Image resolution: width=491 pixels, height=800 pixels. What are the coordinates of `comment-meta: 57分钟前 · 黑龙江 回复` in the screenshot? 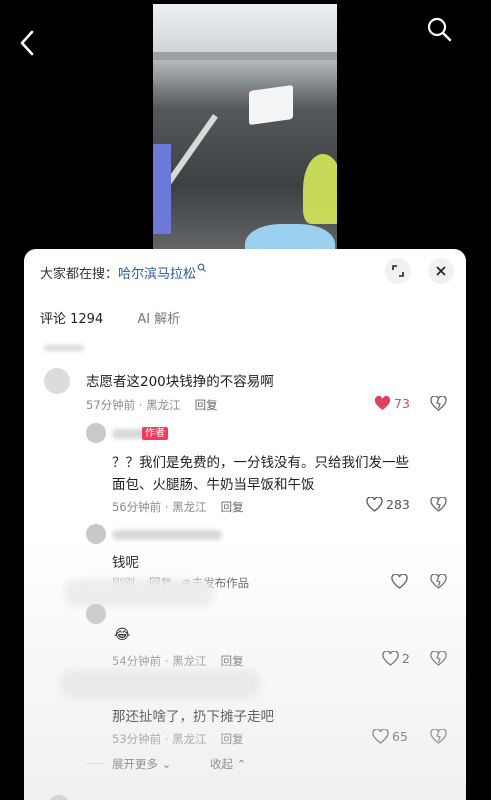 It's located at (152, 405).